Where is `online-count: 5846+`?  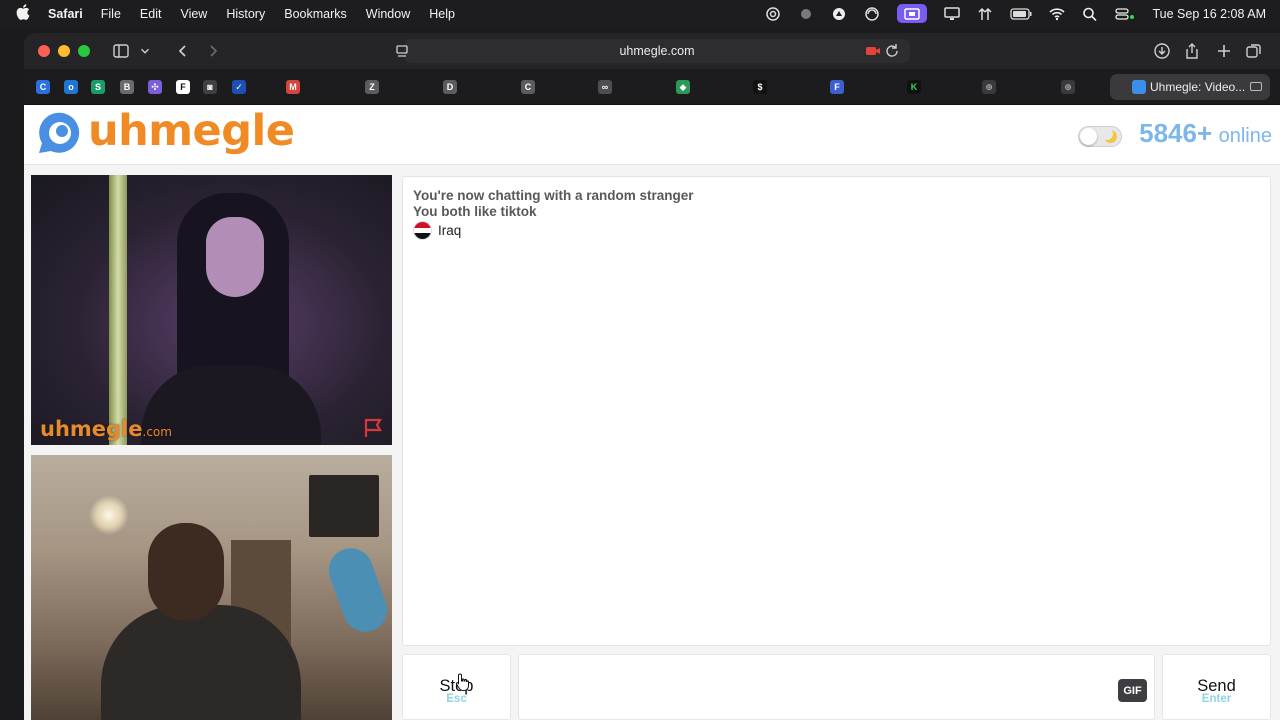
online-count: 5846+ is located at coordinates (1176, 133).